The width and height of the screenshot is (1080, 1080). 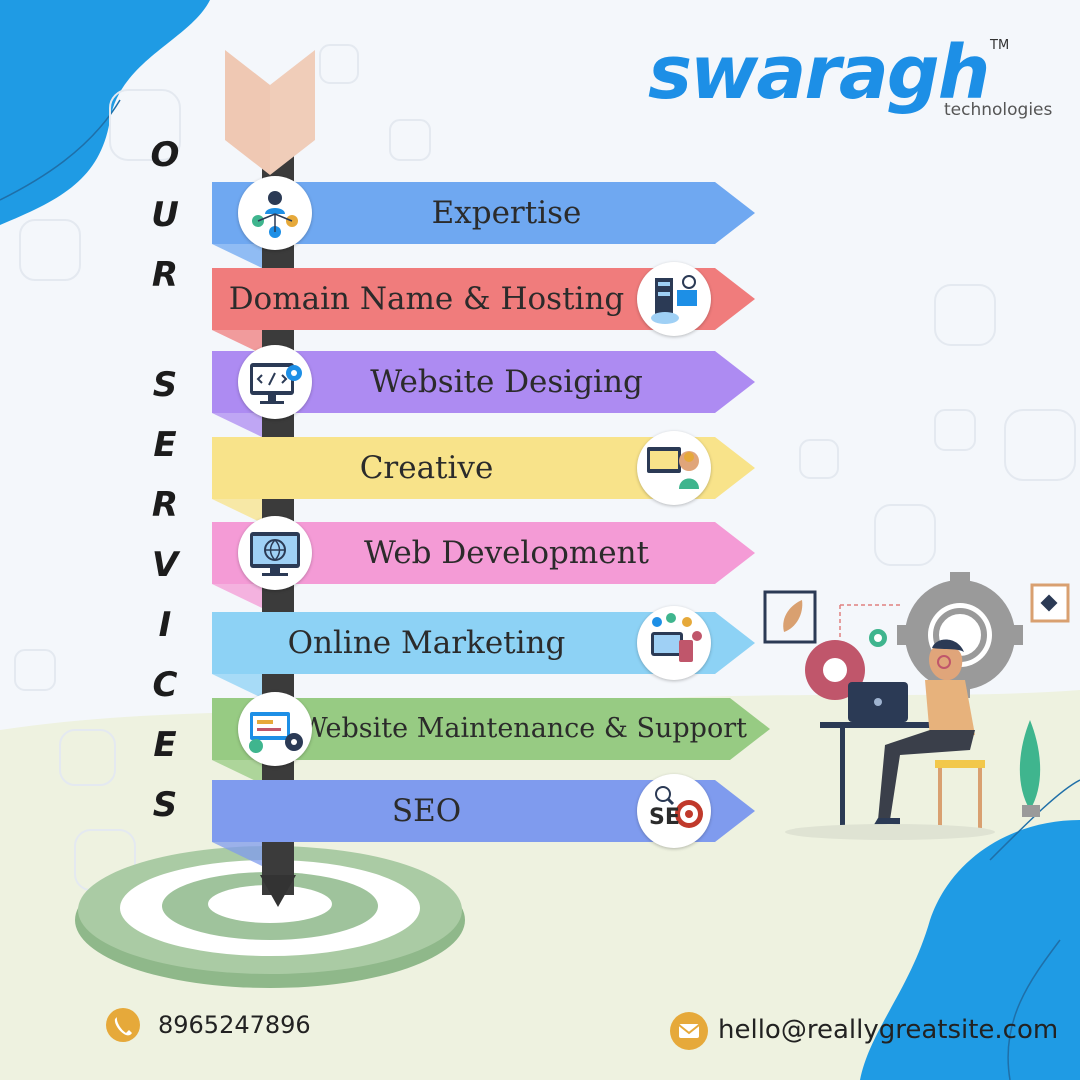 I want to click on heading-letter: I, so click(x=165, y=625).